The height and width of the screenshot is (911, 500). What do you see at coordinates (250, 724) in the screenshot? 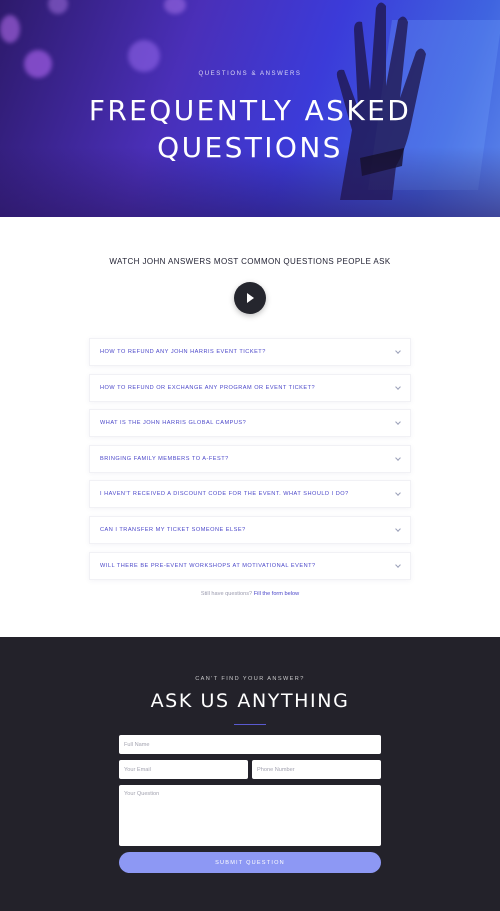
I see `heading-divider` at bounding box center [250, 724].